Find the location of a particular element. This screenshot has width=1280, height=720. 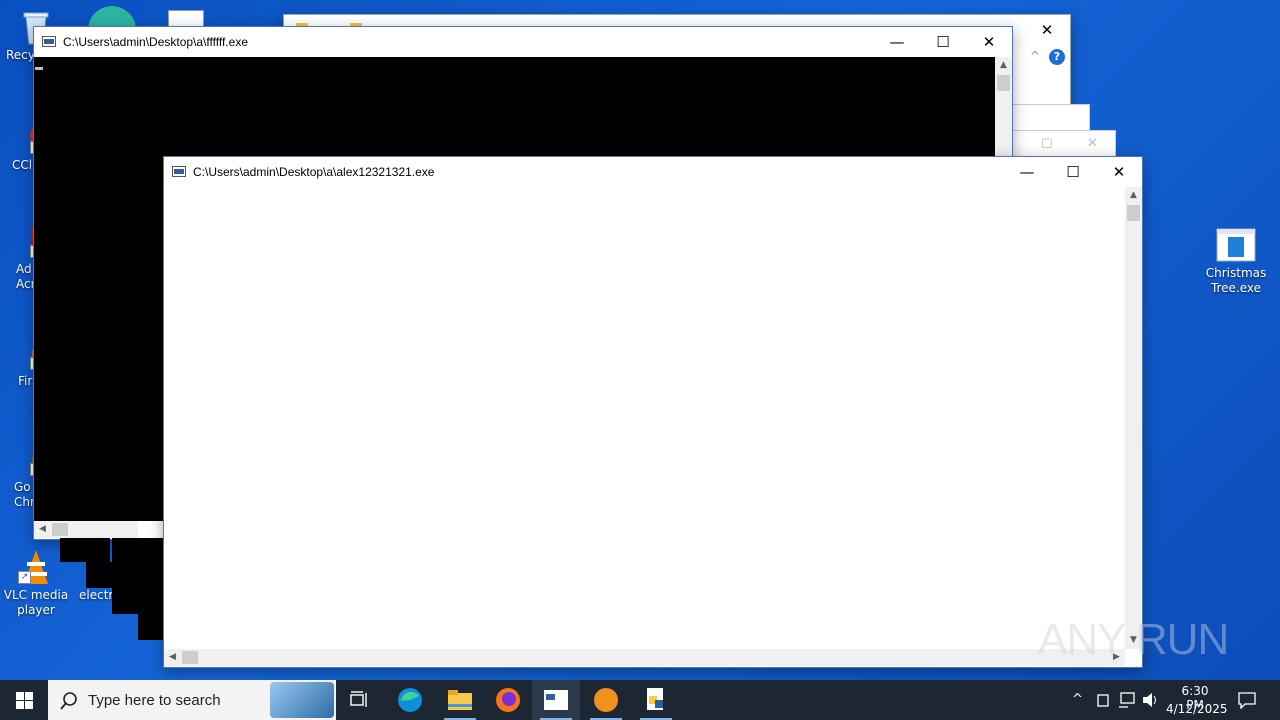

start-button is located at coordinates (24, 700).